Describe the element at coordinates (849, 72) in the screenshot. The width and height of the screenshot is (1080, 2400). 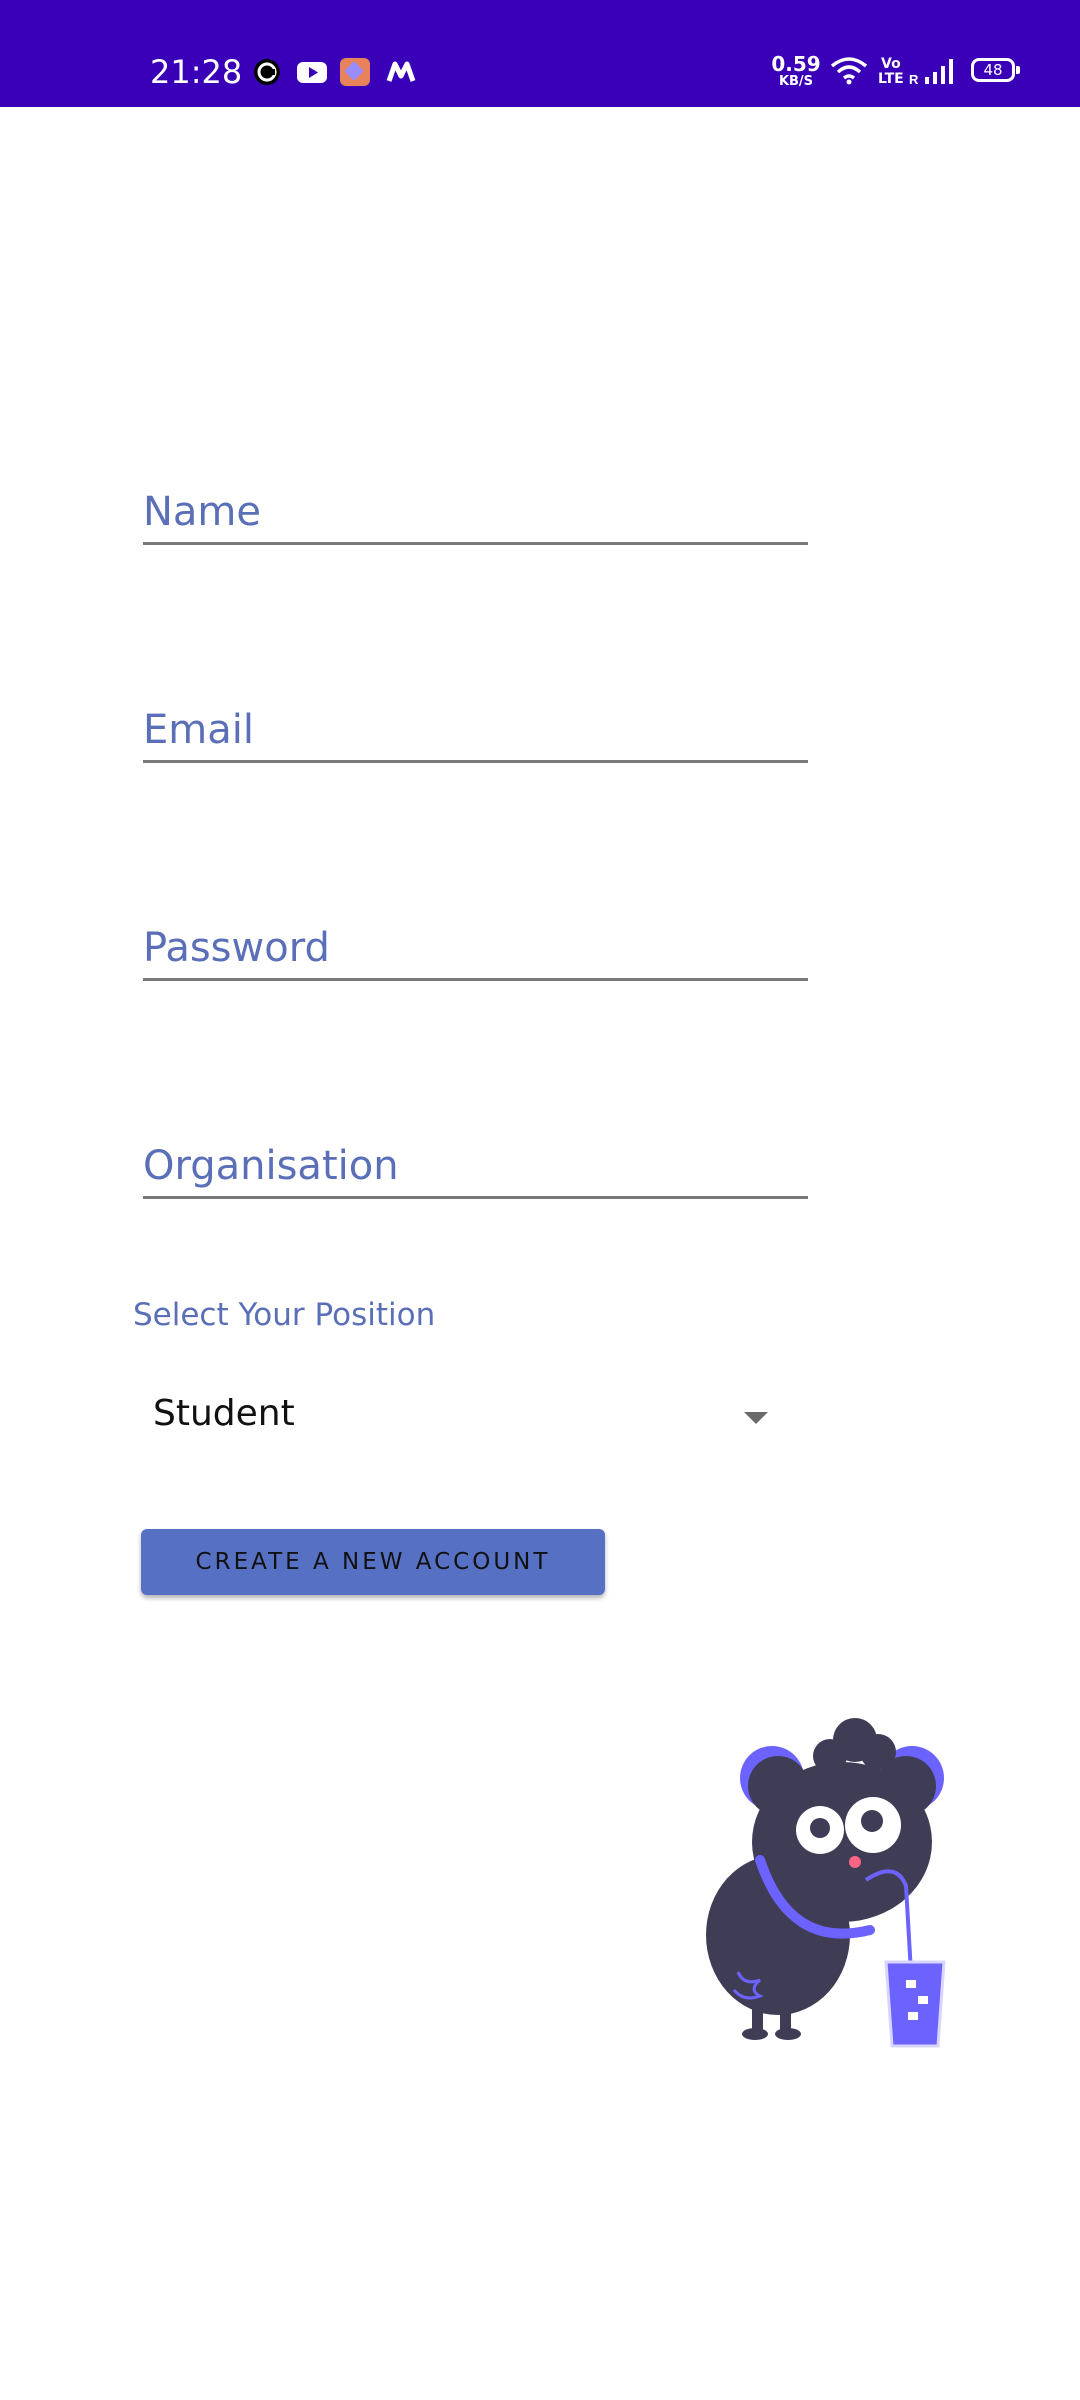
I see `wifi-icon` at that location.